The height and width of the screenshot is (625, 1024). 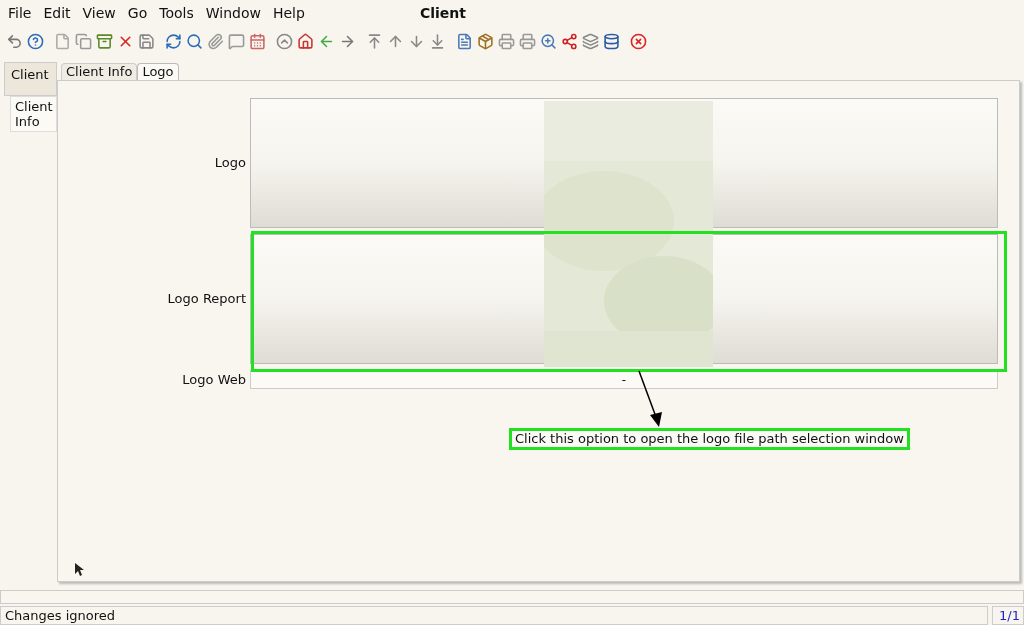 I want to click on status-message: Changes ignored, so click(x=494, y=615).